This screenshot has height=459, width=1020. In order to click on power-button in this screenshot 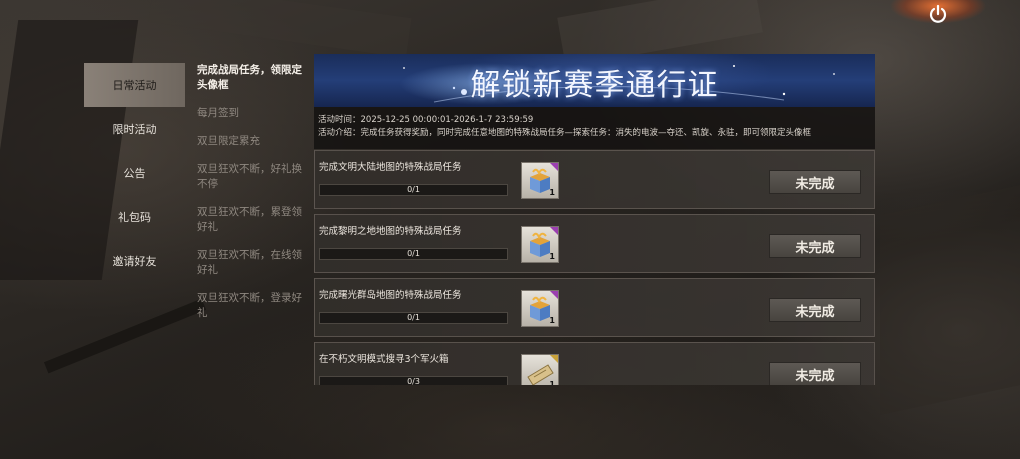, I will do `click(938, 14)`.